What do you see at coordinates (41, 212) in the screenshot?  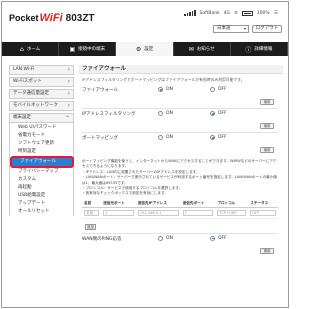 I see `sidebar-sub-reset: オールリセット` at bounding box center [41, 212].